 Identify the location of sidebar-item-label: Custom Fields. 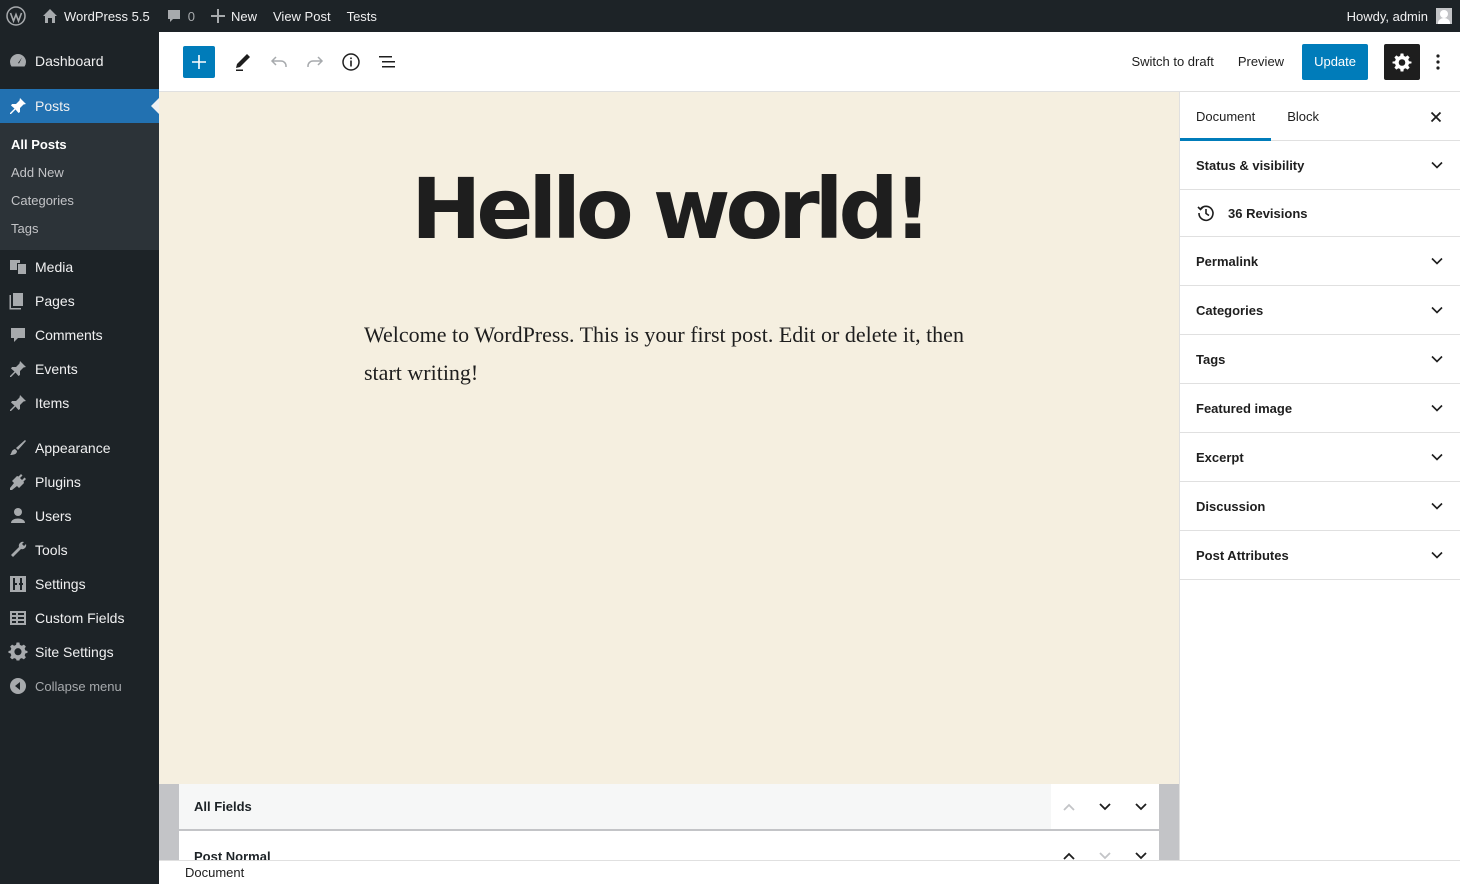
(80, 618).